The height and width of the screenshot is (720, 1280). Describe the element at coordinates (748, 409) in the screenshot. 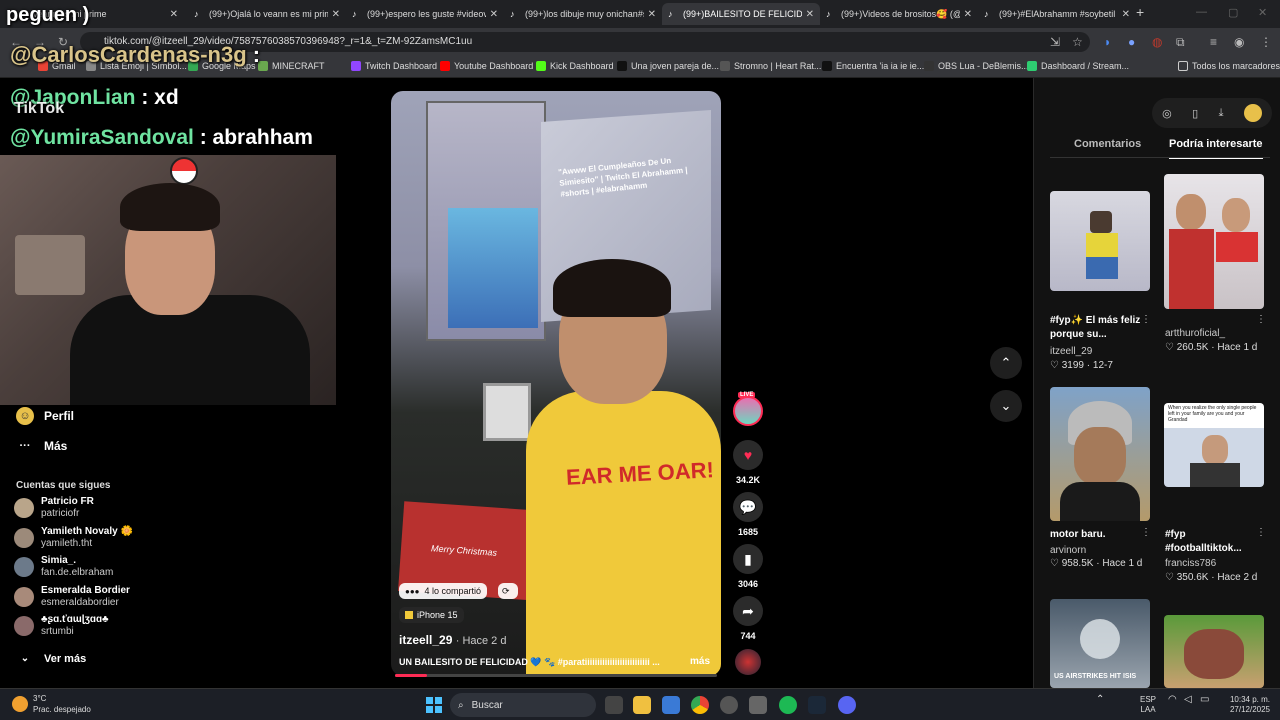

I see `creator-avatar: LIVE` at that location.